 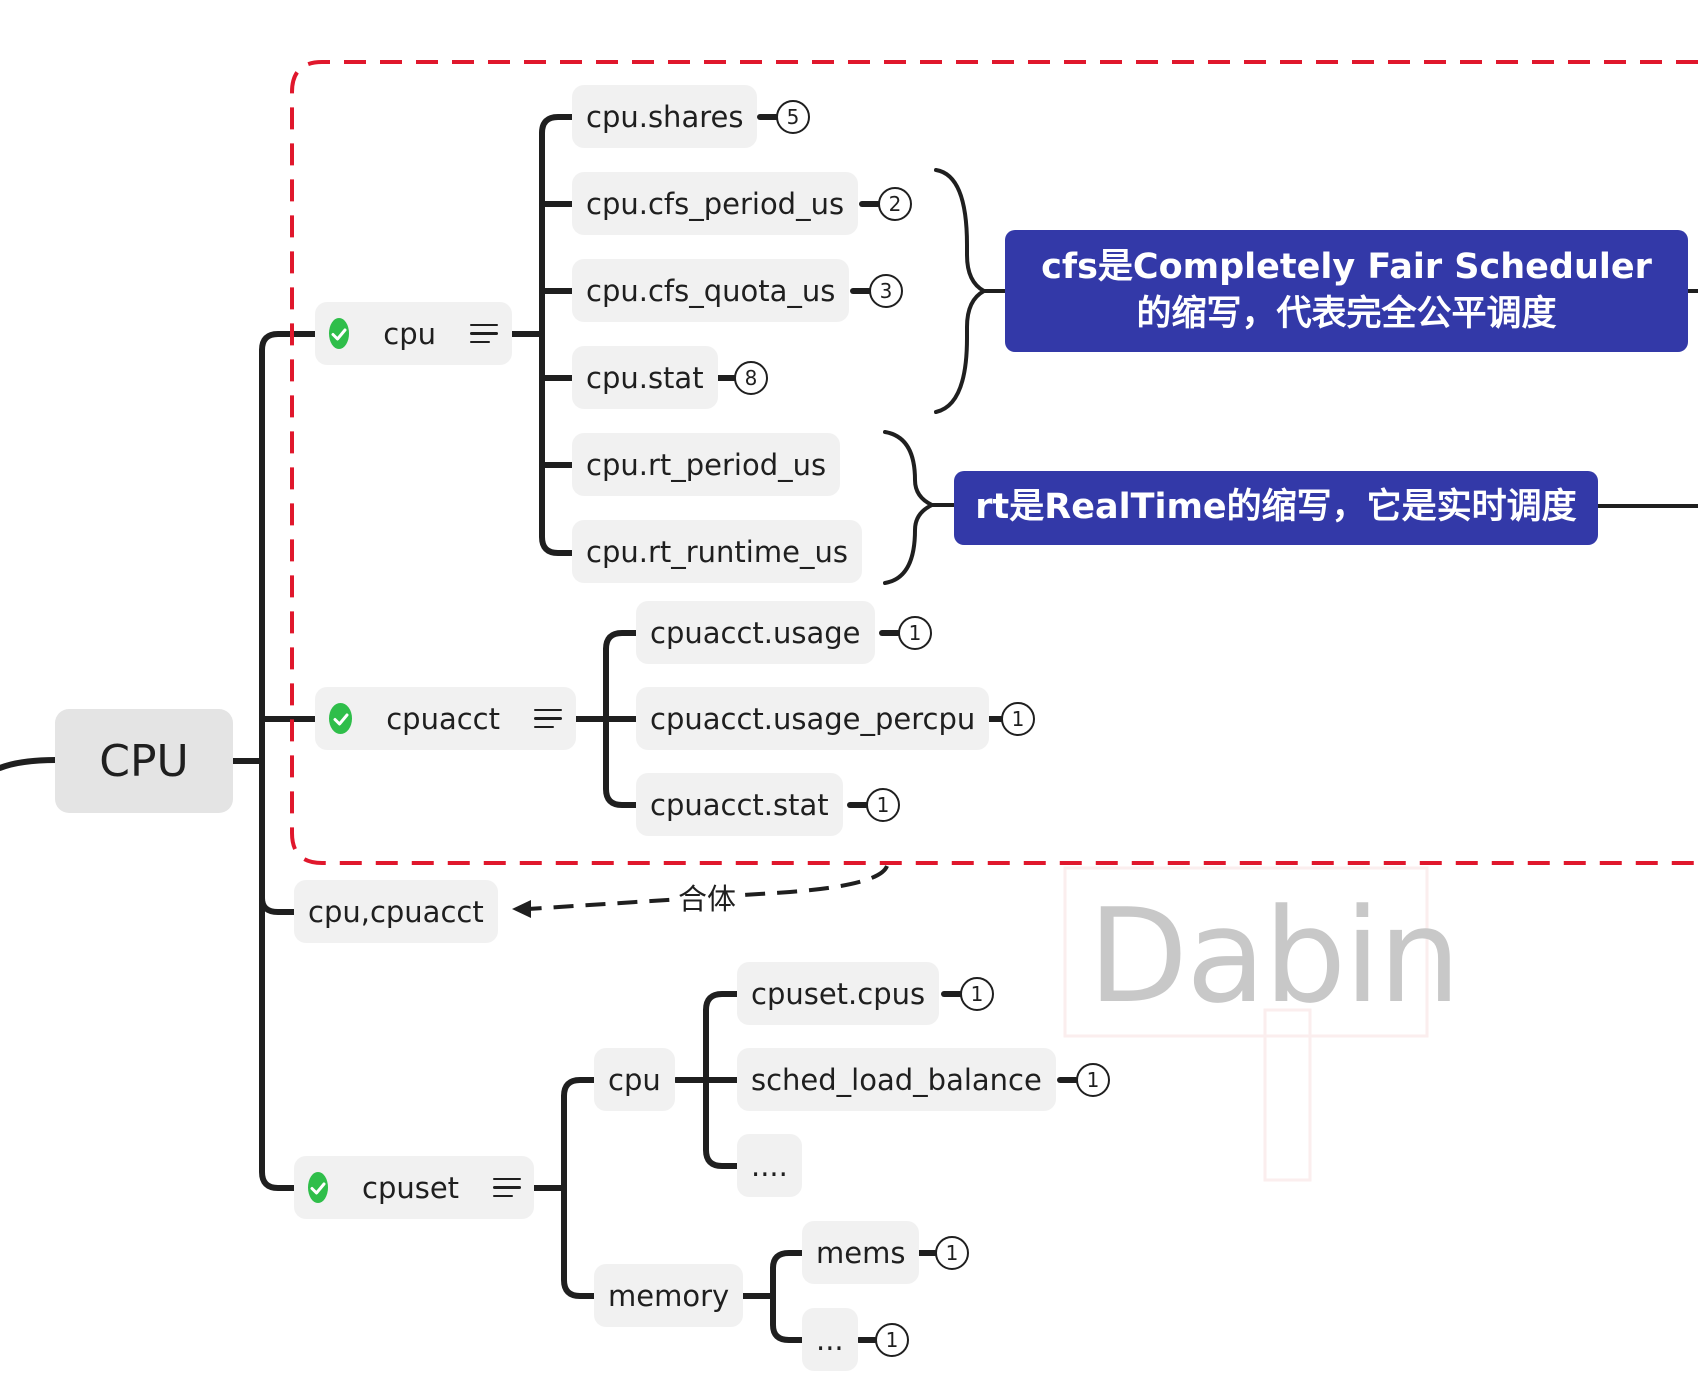 I want to click on leaf-label: cpu.shares, so click(x=665, y=116).